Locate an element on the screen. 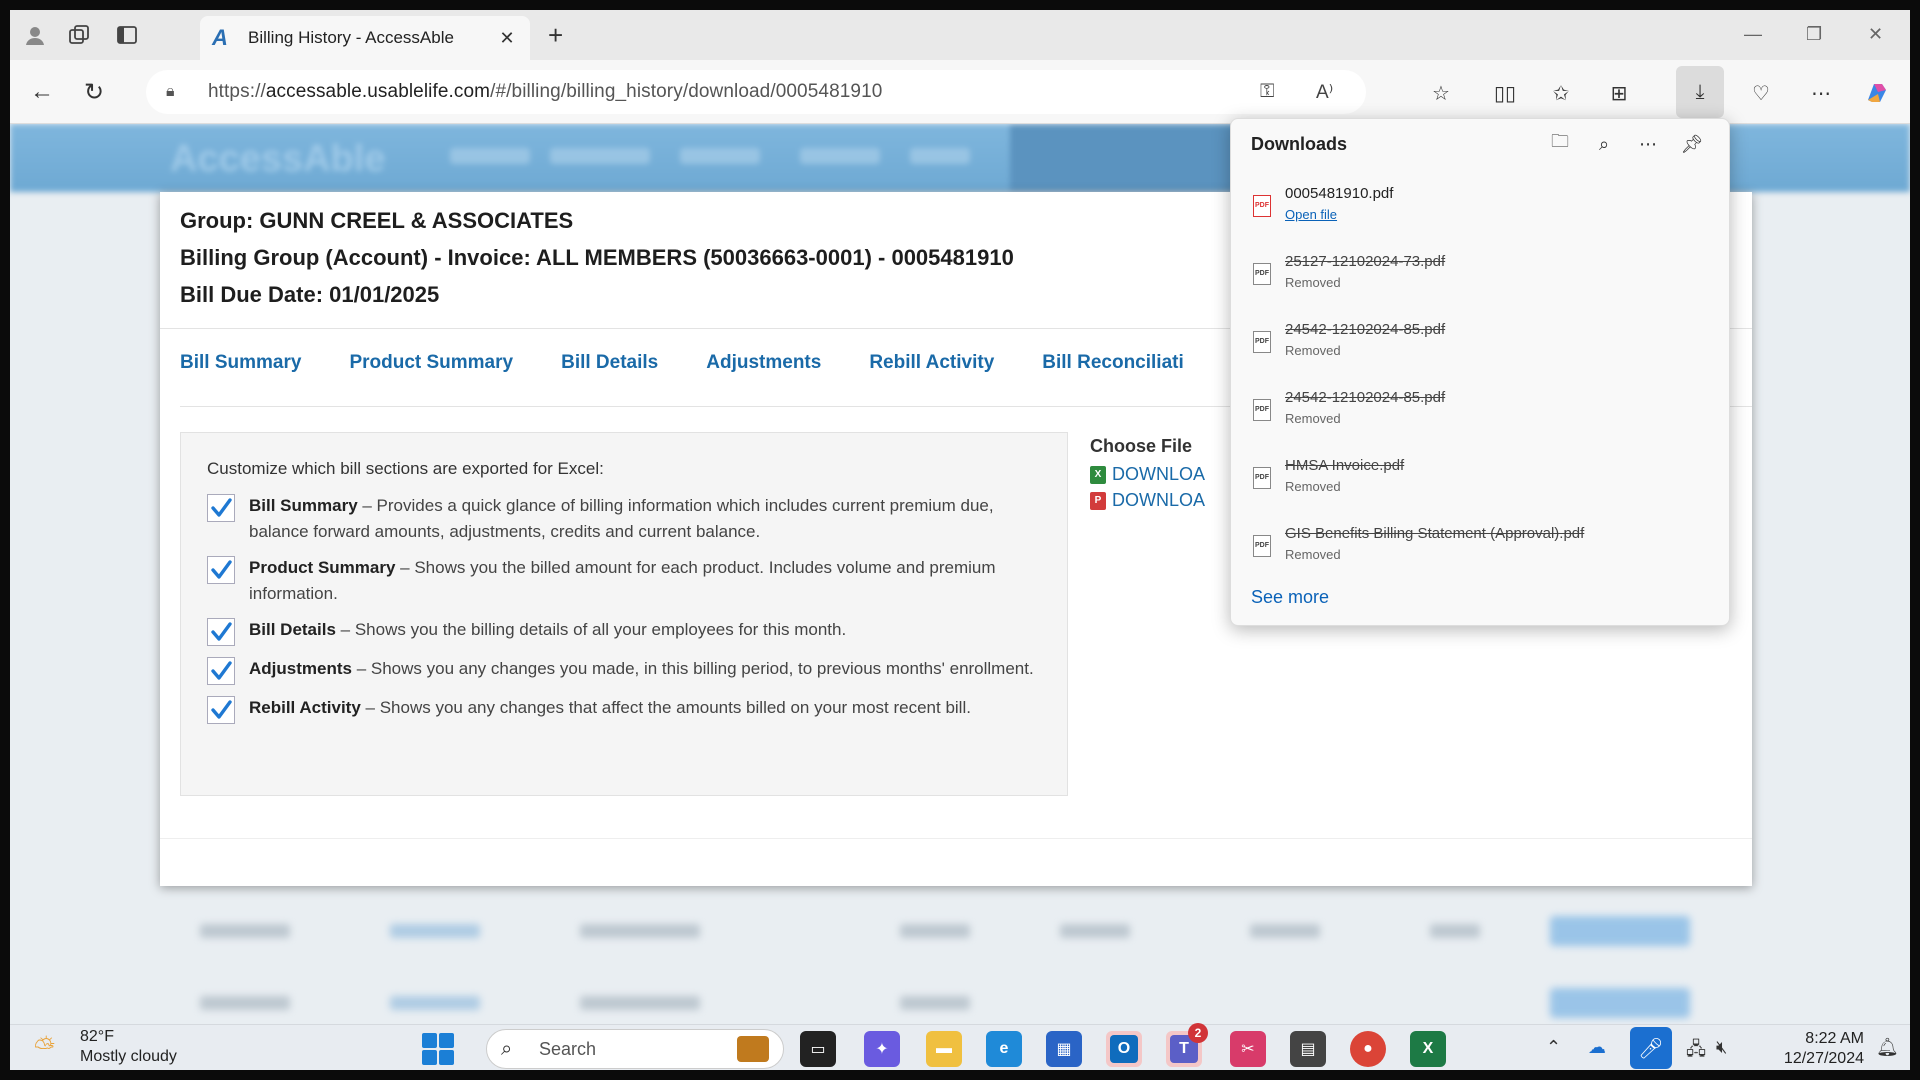  download-excel-link: X DOWNLOA is located at coordinates (1147, 474).